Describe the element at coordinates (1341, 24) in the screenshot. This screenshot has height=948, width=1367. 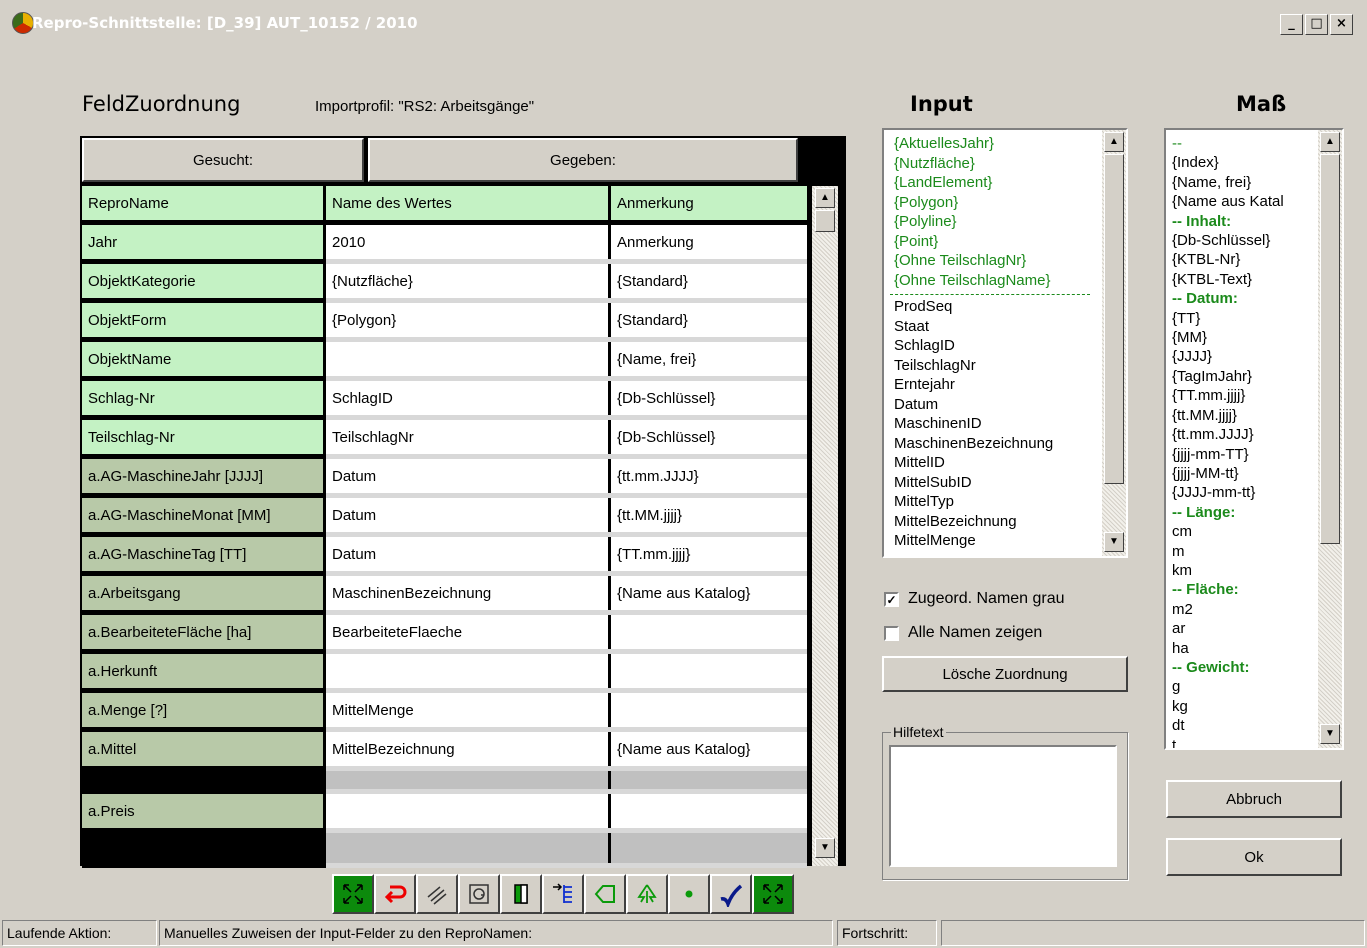
I see `close-button: ×` at that location.